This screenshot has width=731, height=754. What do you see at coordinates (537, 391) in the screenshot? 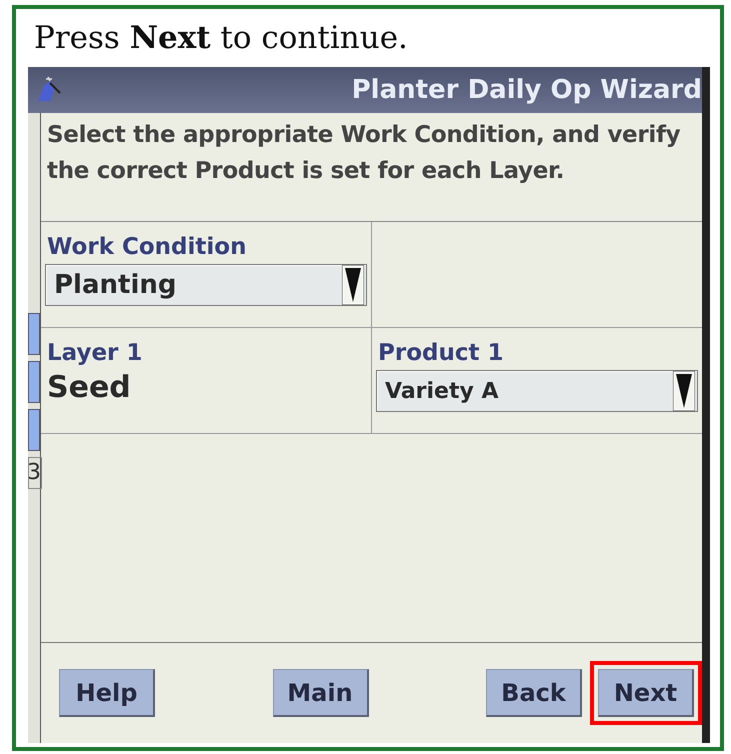
I see `dropdown-field: Variety A` at bounding box center [537, 391].